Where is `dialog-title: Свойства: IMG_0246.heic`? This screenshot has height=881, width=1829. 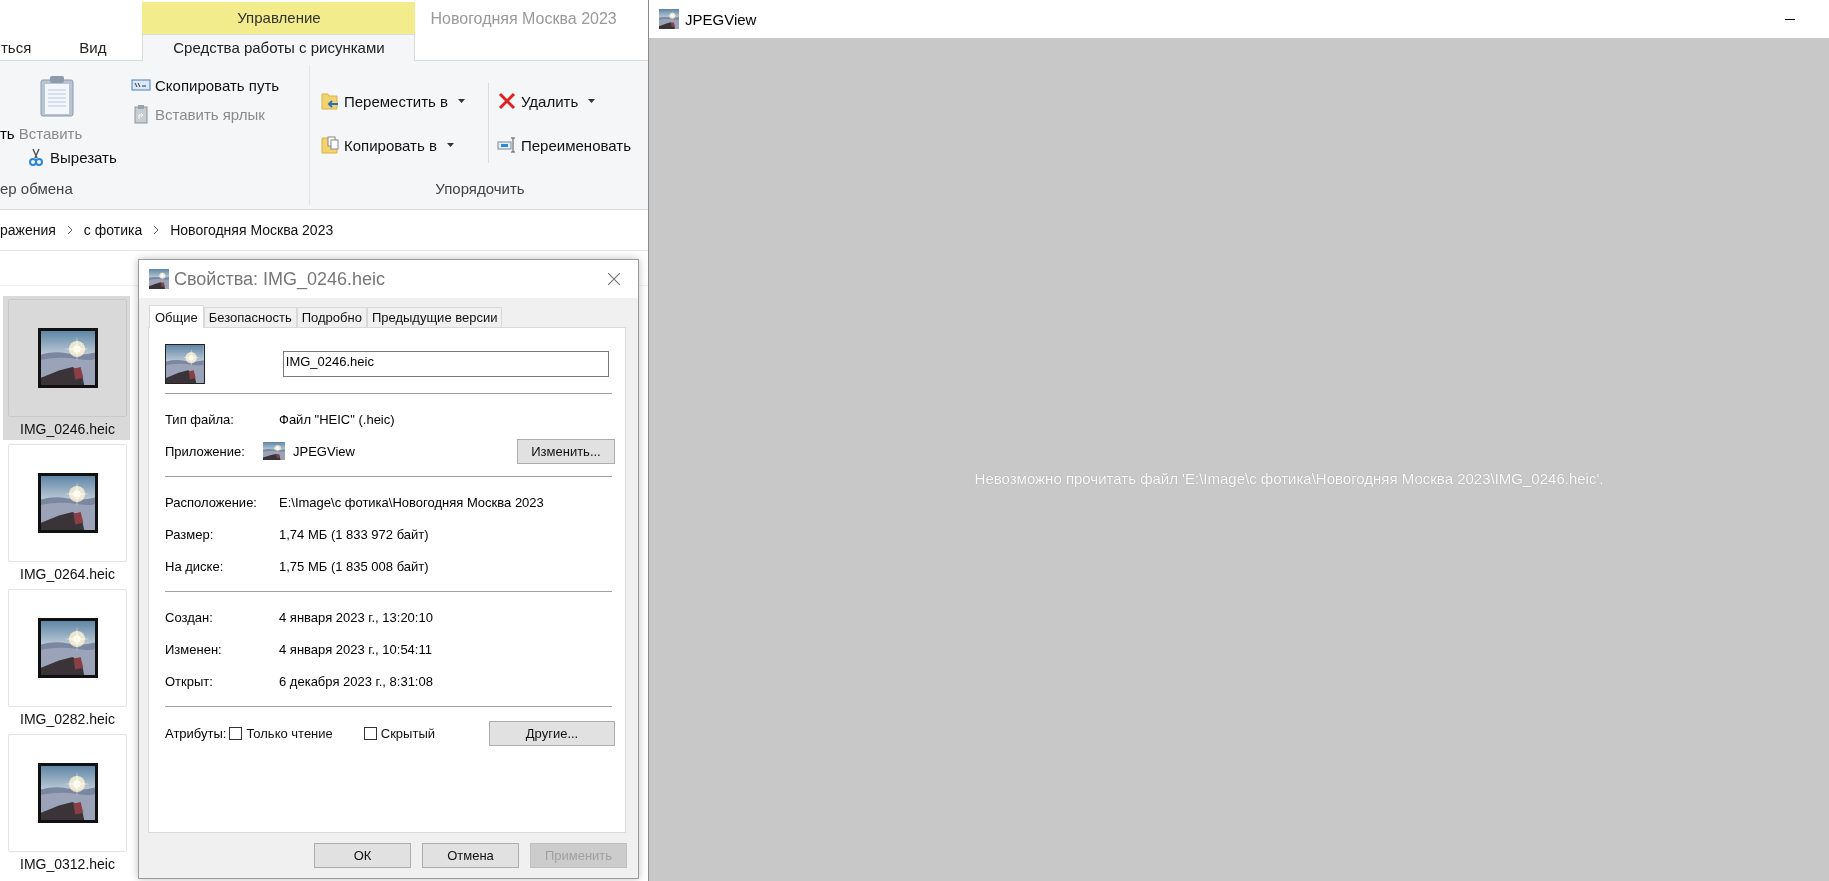 dialog-title: Свойства: IMG_0246.heic is located at coordinates (280, 279).